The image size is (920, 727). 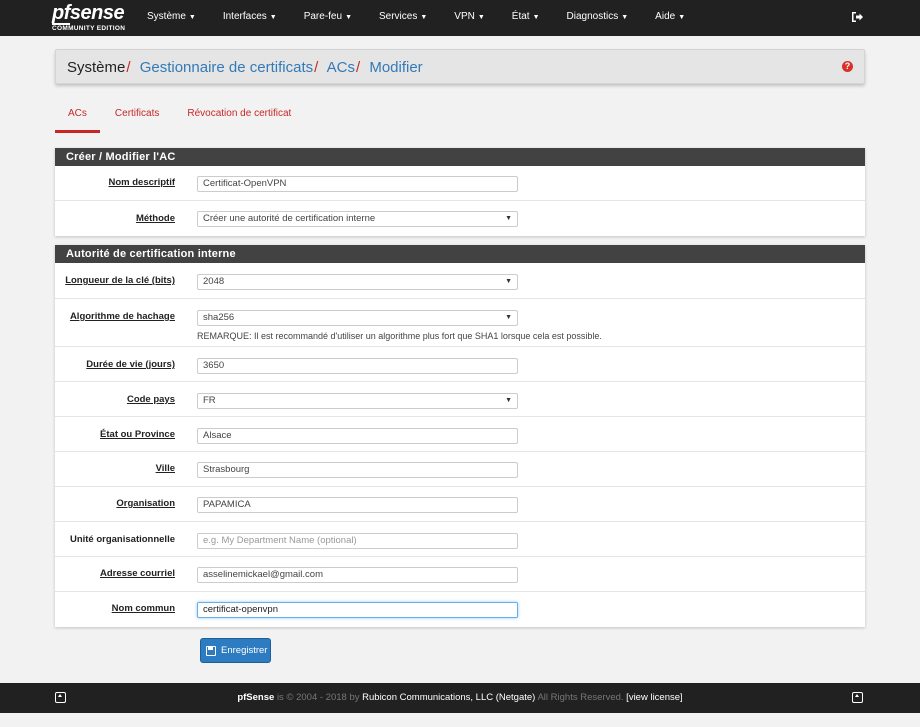 What do you see at coordinates (857, 17) in the screenshot?
I see `sign-out-icon` at bounding box center [857, 17].